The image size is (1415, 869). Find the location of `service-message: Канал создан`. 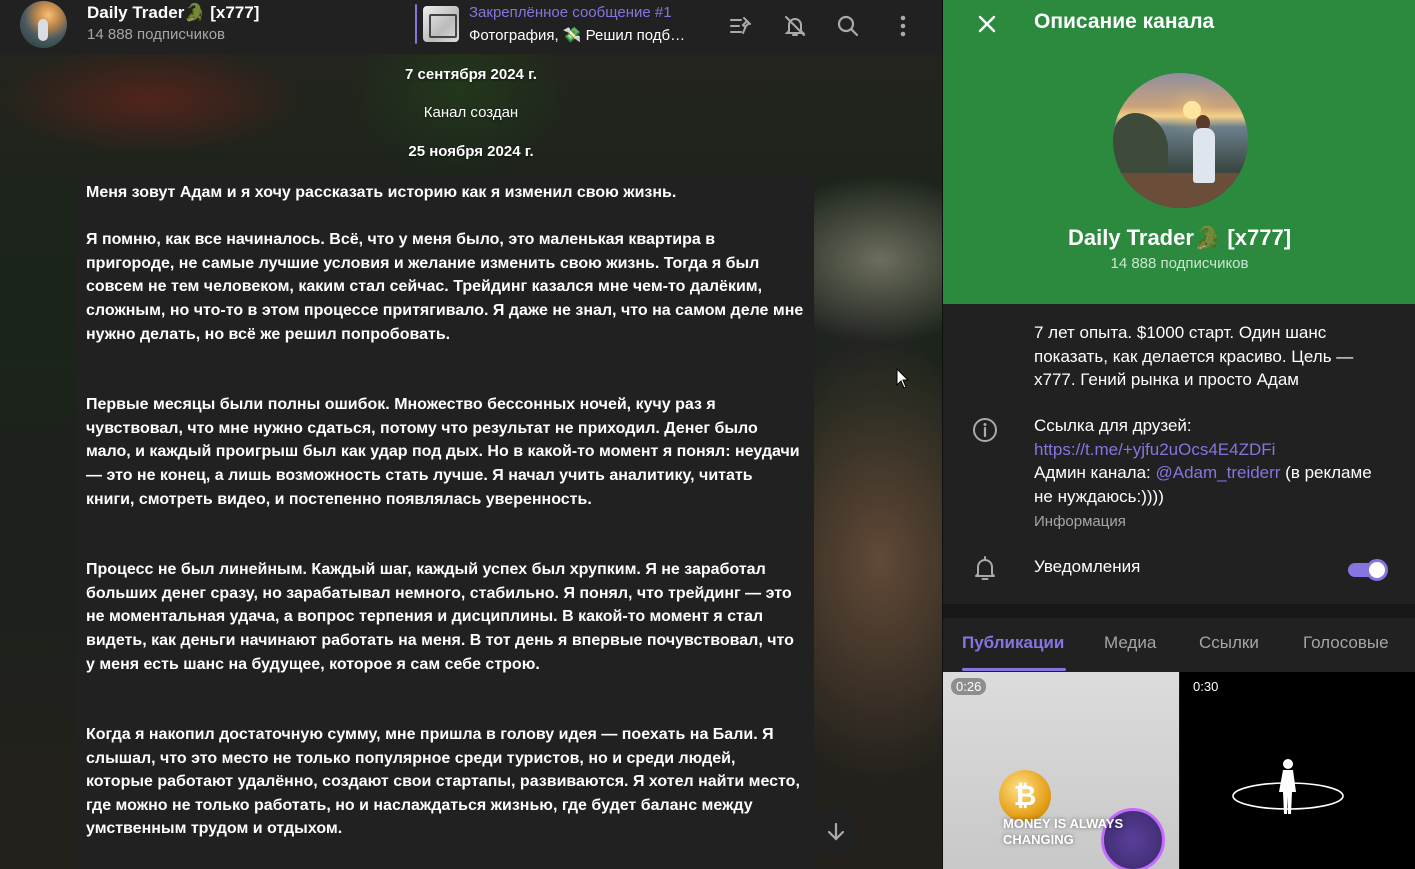

service-message: Канал создан is located at coordinates (471, 112).